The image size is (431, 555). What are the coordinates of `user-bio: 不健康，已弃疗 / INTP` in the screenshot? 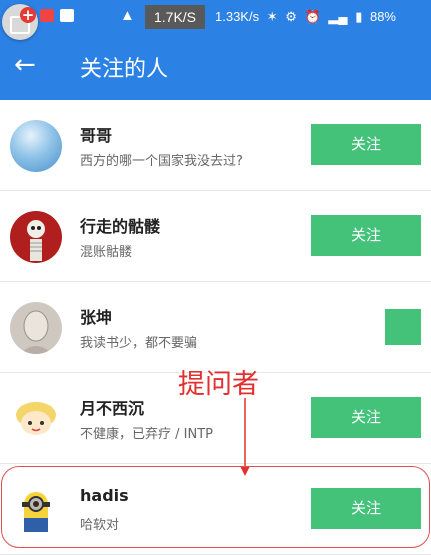 It's located at (146, 434).